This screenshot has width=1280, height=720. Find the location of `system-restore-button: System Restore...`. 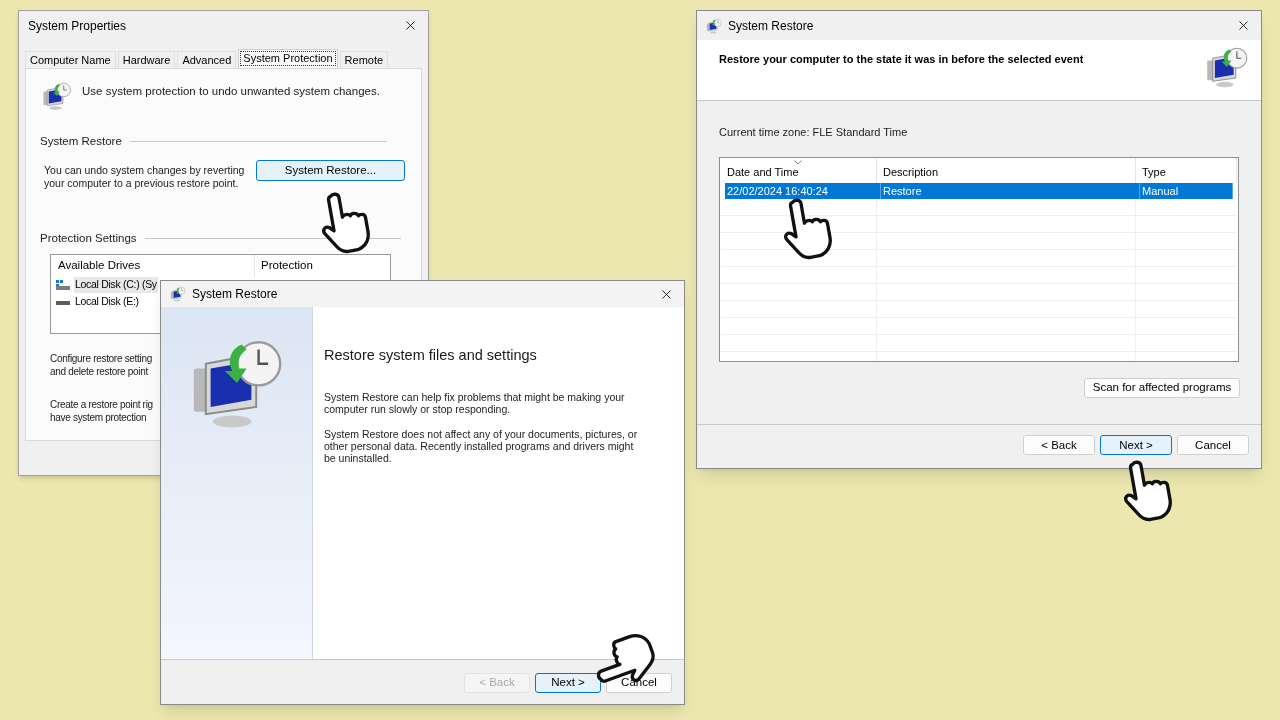

system-restore-button: System Restore... is located at coordinates (330, 171).